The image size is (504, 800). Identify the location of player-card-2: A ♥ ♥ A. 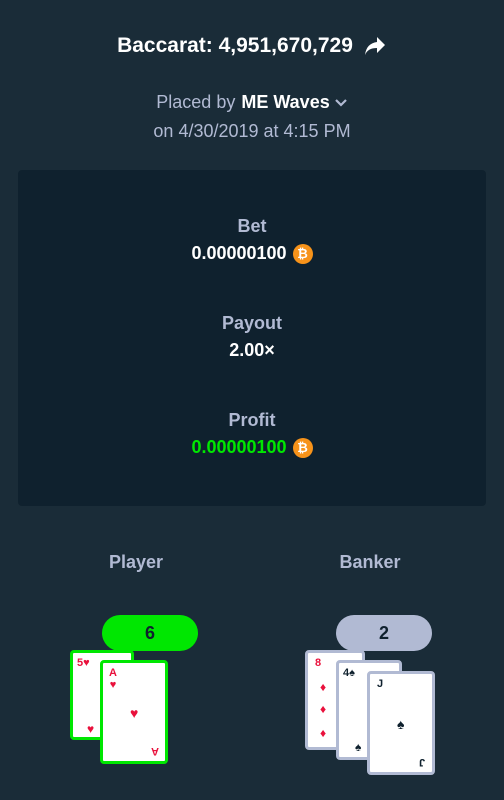
(134, 712).